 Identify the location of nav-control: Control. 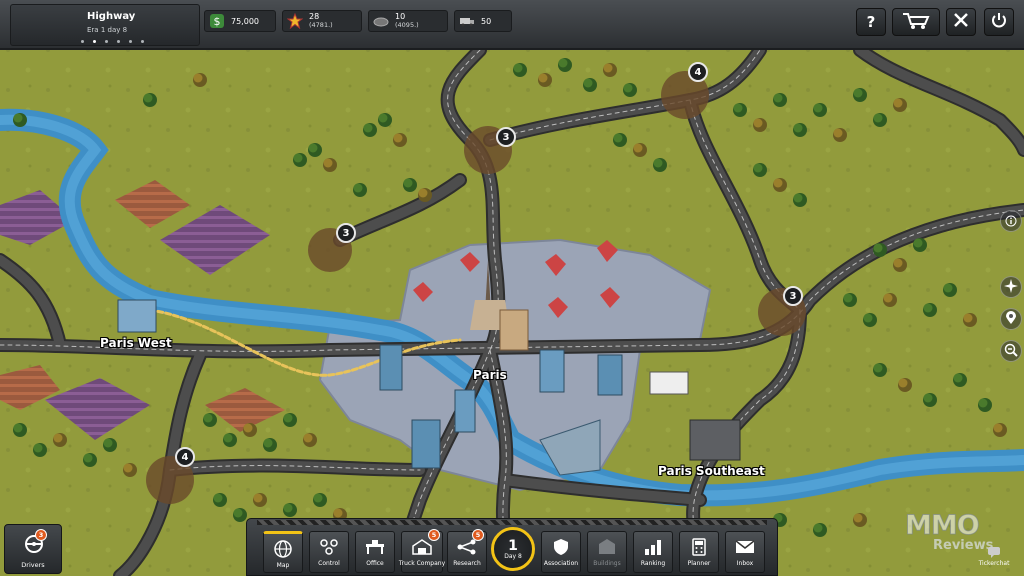
(329, 552).